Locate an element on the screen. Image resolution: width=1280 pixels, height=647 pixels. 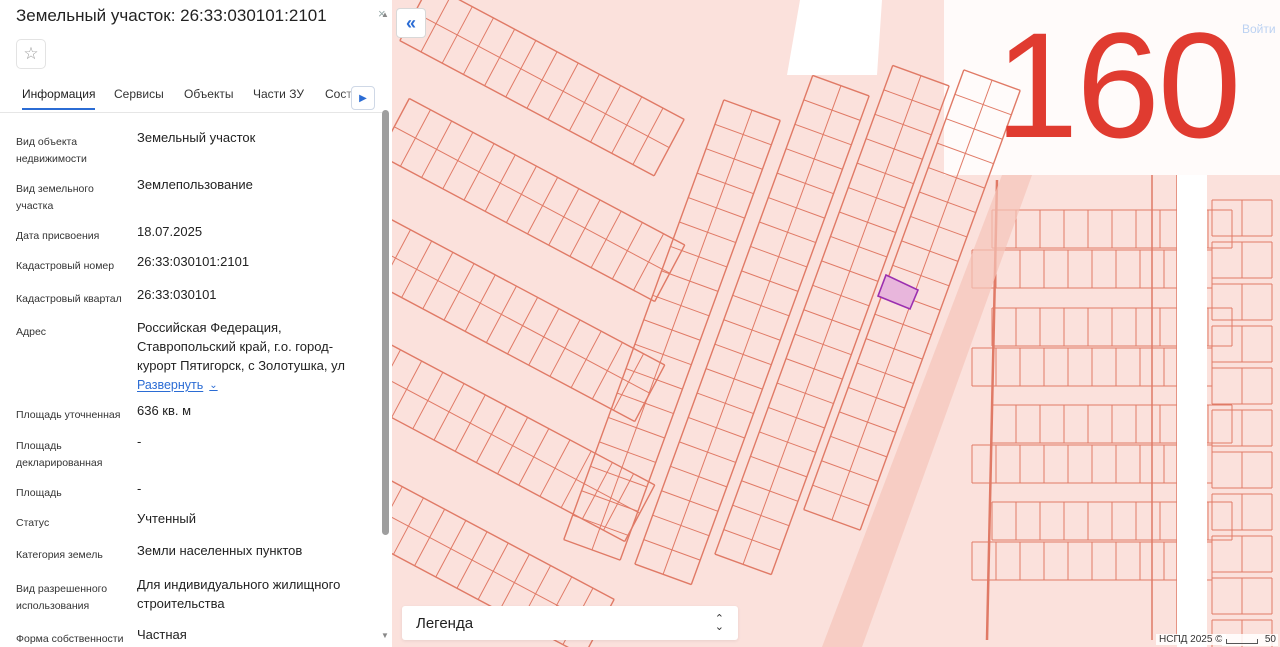
row-value: Частная is located at coordinates (162, 634).